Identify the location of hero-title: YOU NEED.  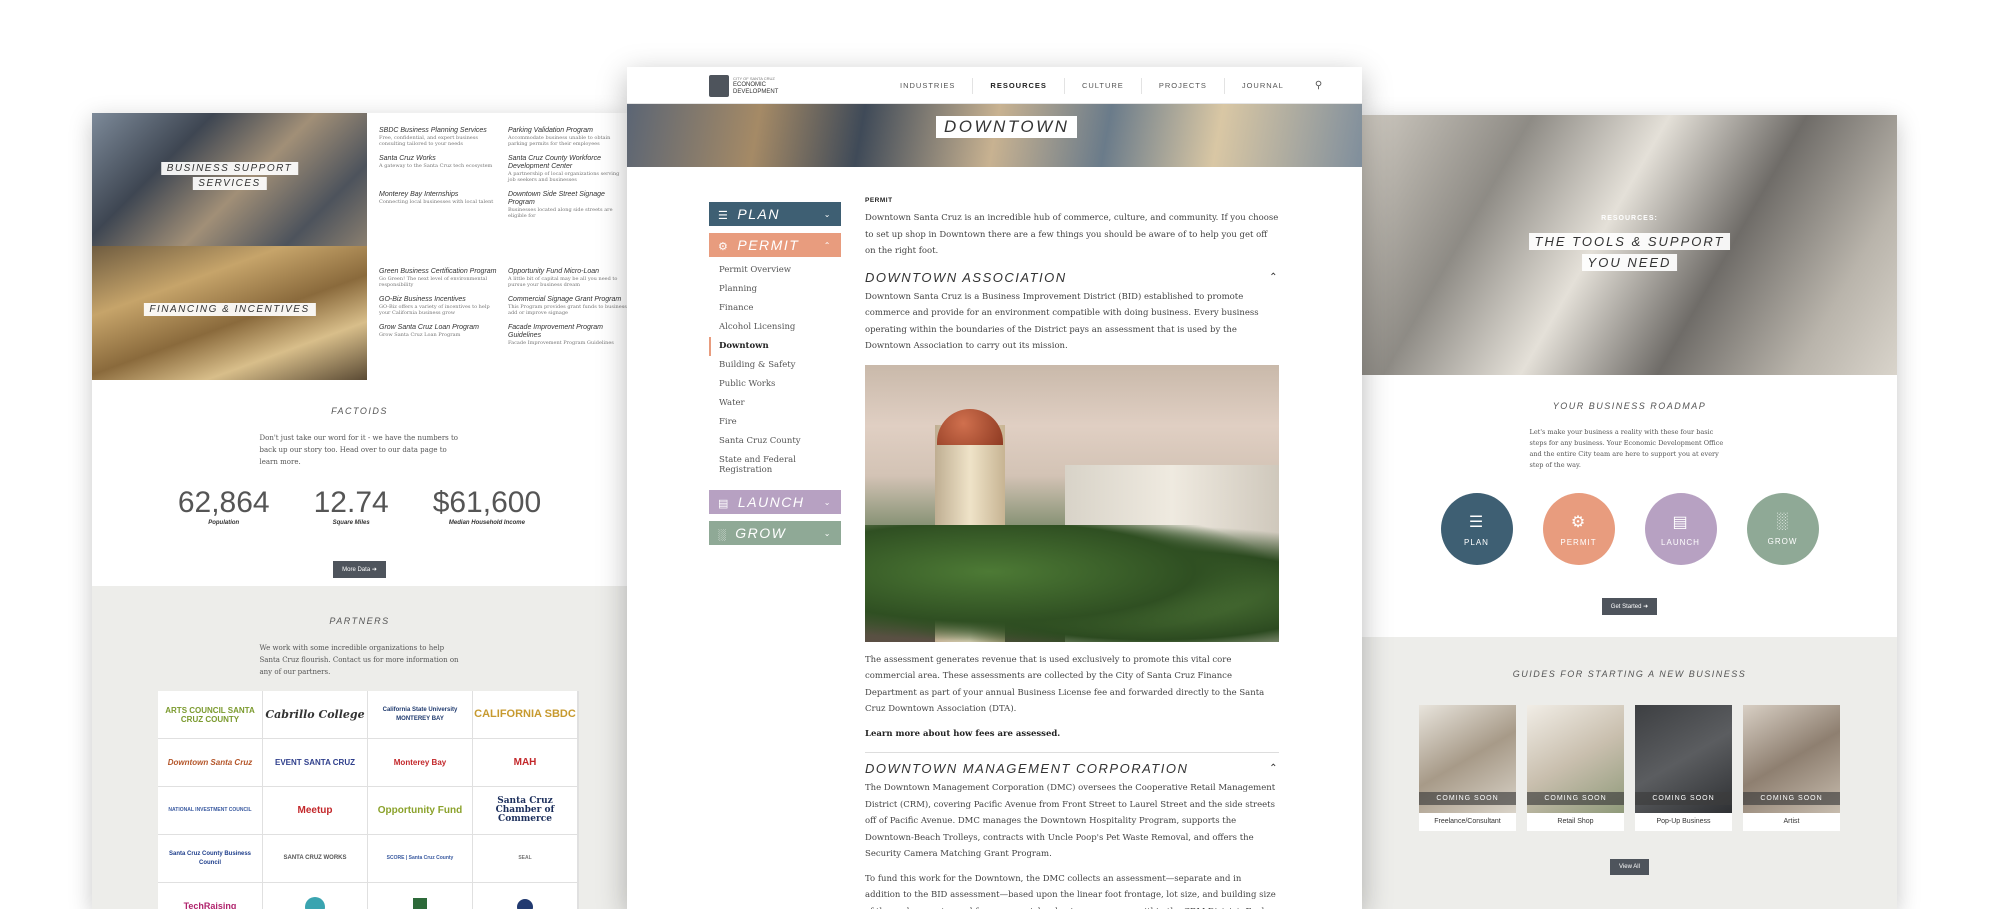
(1629, 262).